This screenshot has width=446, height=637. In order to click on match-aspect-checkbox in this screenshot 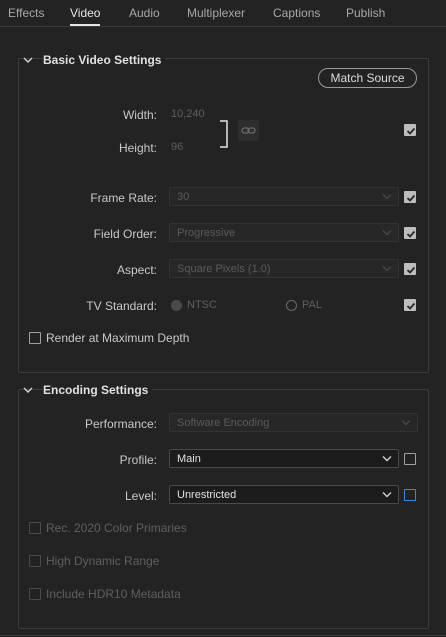, I will do `click(410, 269)`.